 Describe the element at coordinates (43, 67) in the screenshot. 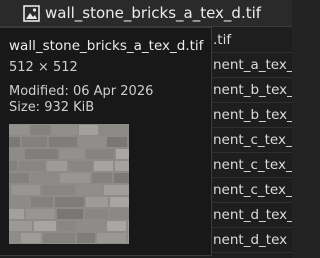

I see `tooltip-dimensions: 512 × 512` at that location.